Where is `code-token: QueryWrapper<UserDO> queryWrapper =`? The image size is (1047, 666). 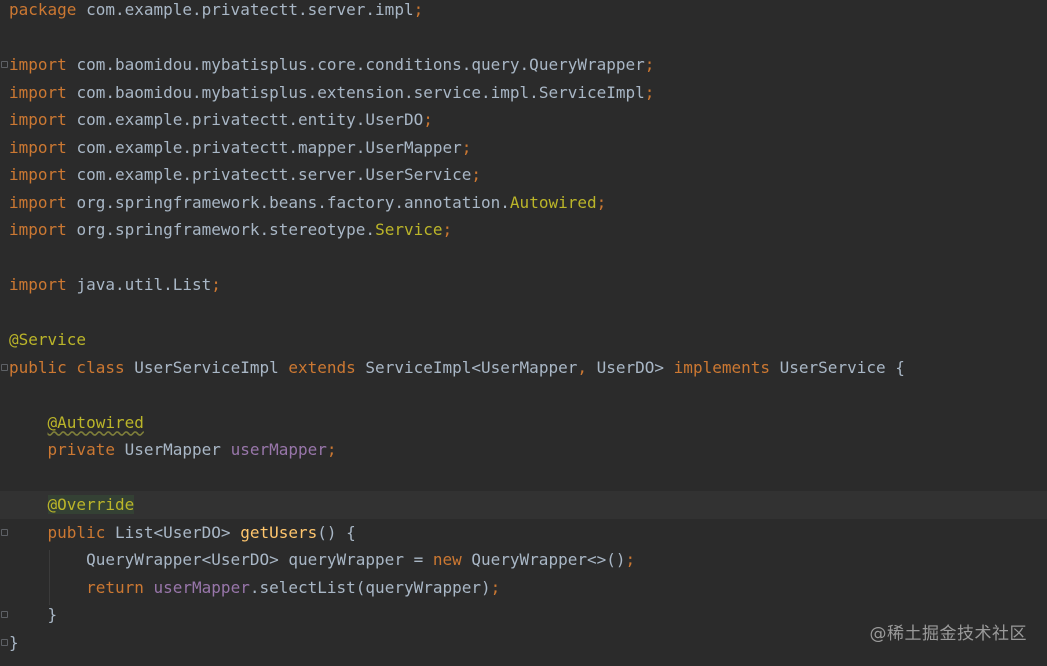
code-token: QueryWrapper<UserDO> queryWrapper = is located at coordinates (259, 559).